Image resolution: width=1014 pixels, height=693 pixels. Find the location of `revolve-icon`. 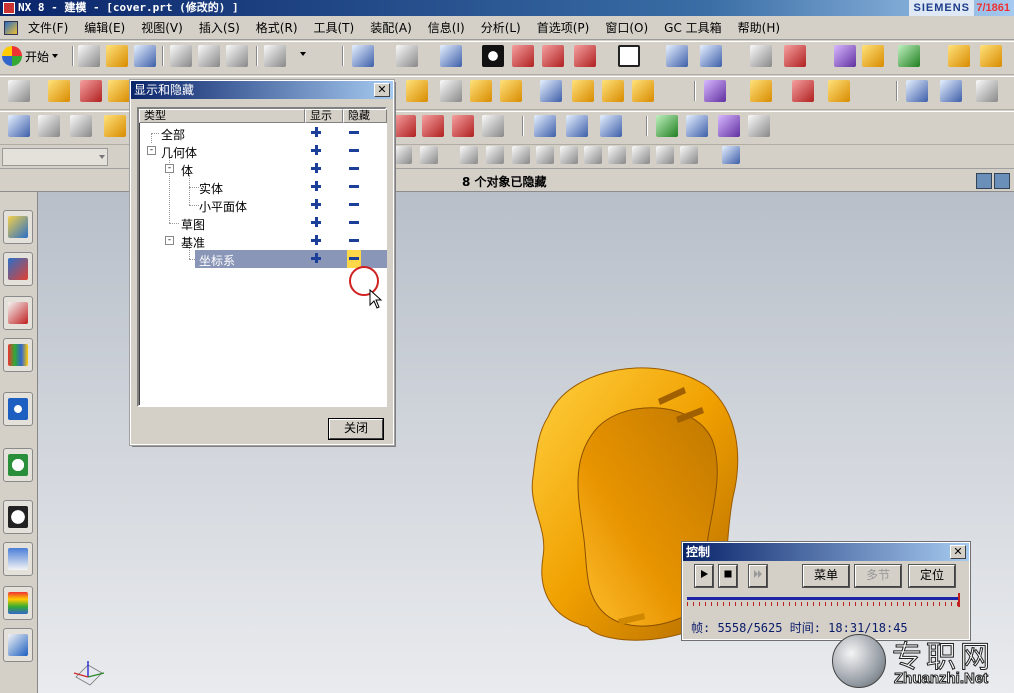

revolve-icon is located at coordinates (91, 91).